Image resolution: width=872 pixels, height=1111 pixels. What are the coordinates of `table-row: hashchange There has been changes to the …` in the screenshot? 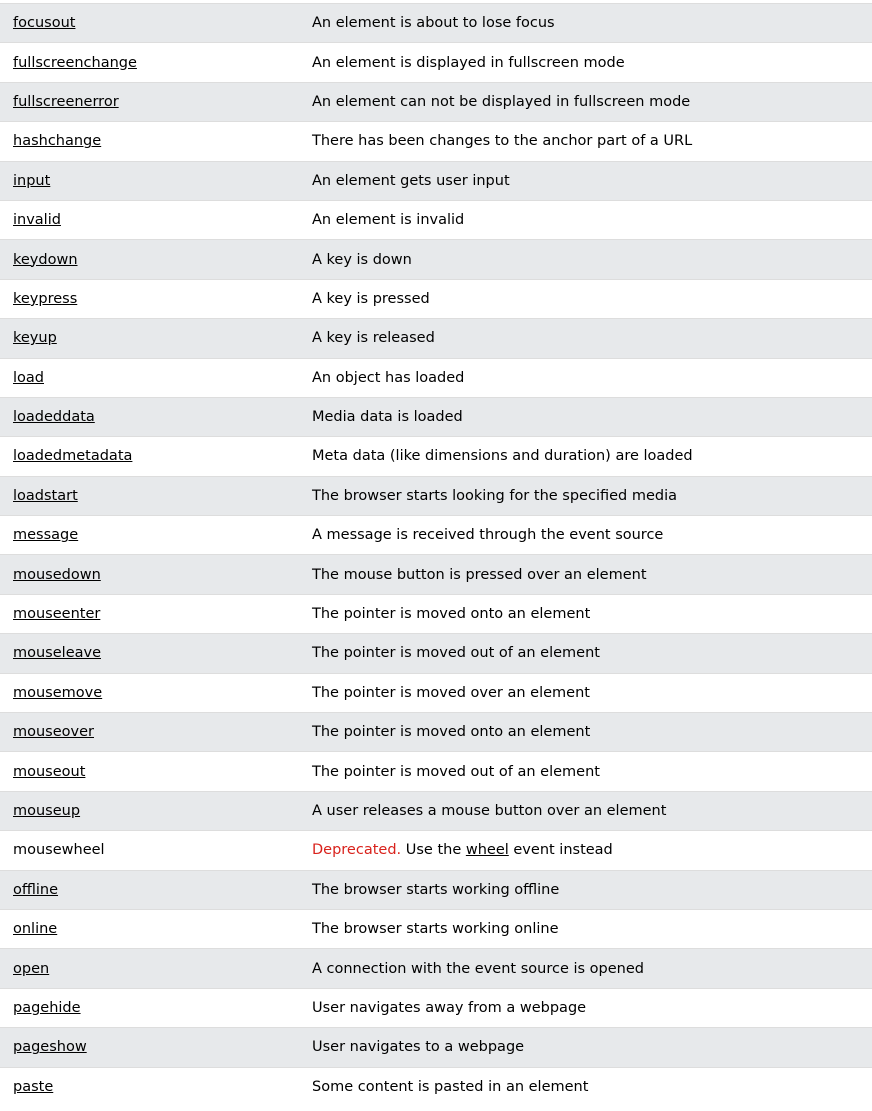 It's located at (436, 141).